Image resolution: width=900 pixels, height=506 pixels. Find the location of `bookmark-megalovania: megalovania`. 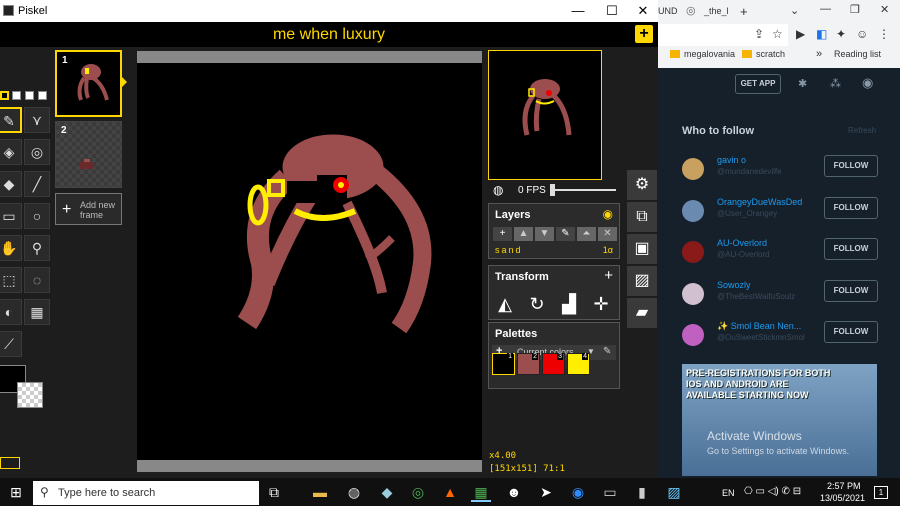

bookmark-megalovania: megalovania is located at coordinates (709, 54).